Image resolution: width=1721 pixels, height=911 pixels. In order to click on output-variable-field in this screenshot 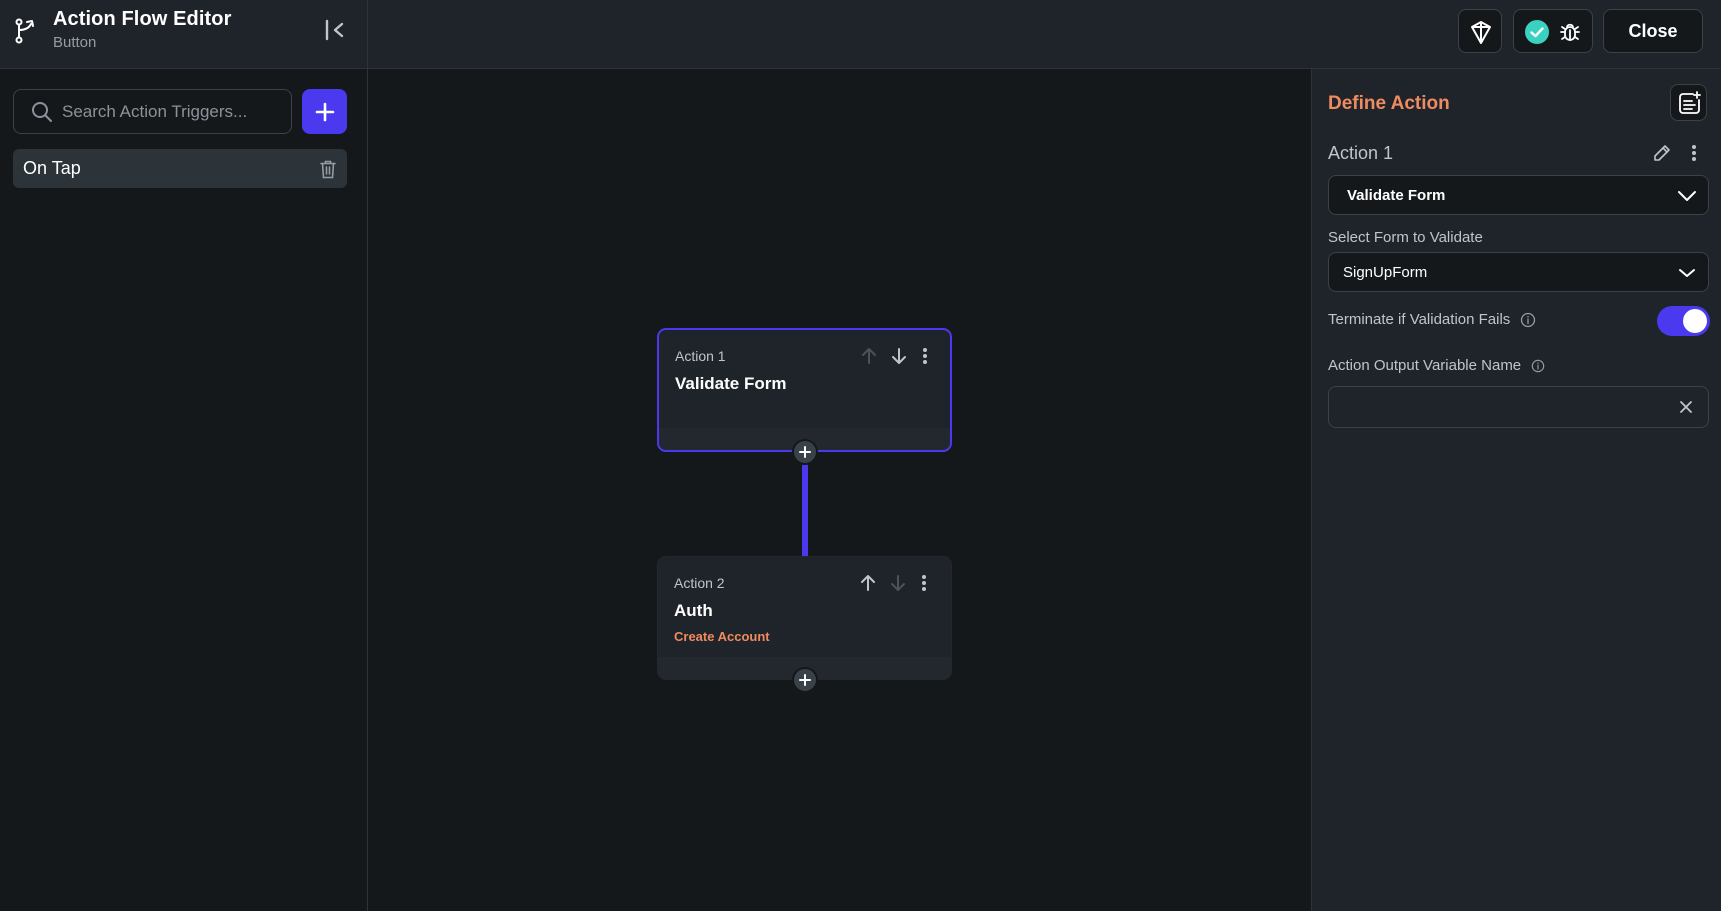, I will do `click(1518, 407)`.